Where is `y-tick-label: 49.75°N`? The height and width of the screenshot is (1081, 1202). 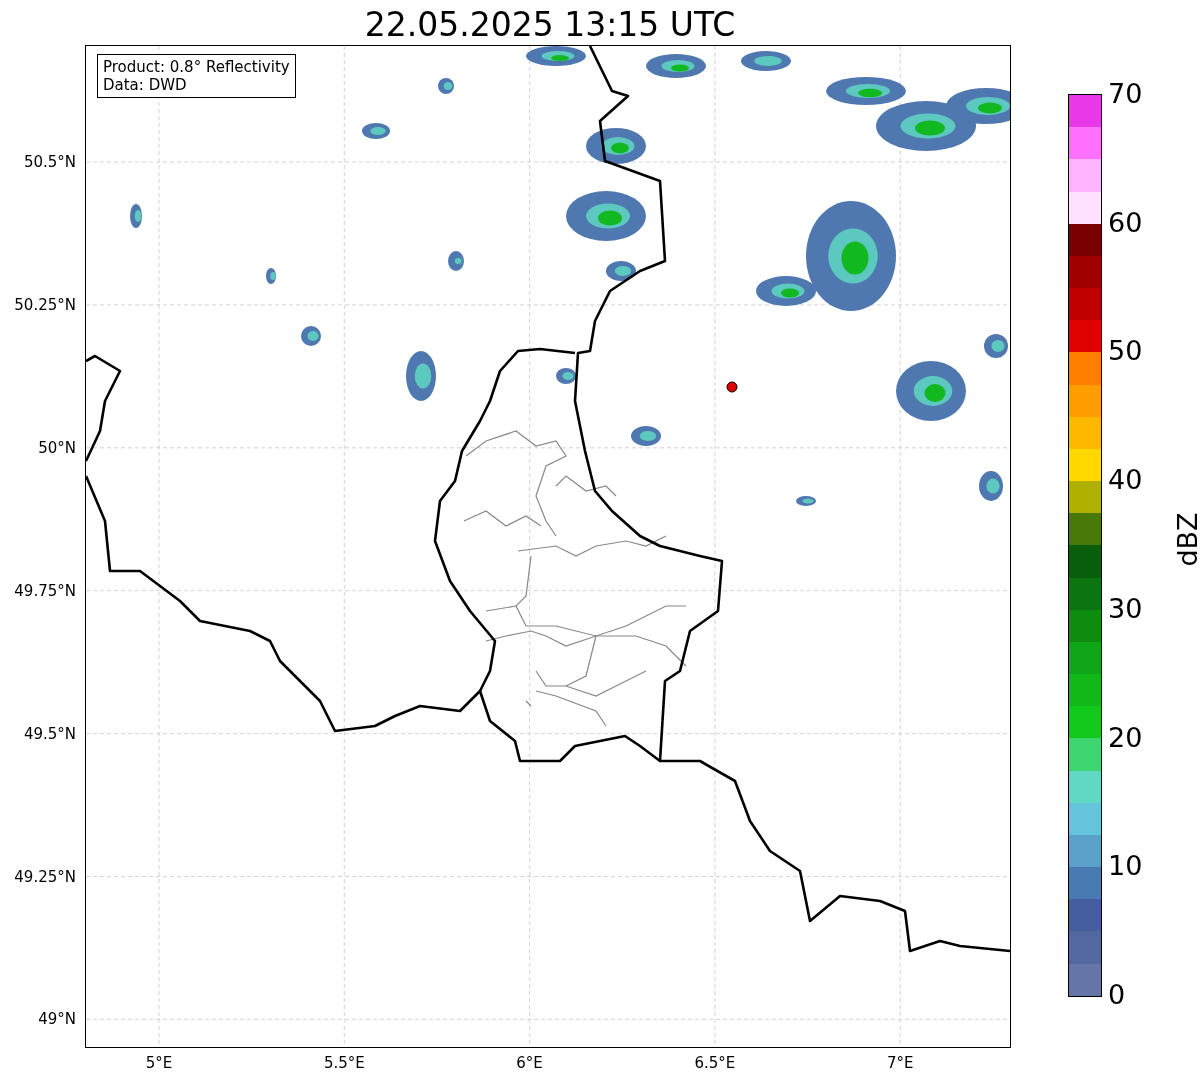 y-tick-label: 49.75°N is located at coordinates (45, 590).